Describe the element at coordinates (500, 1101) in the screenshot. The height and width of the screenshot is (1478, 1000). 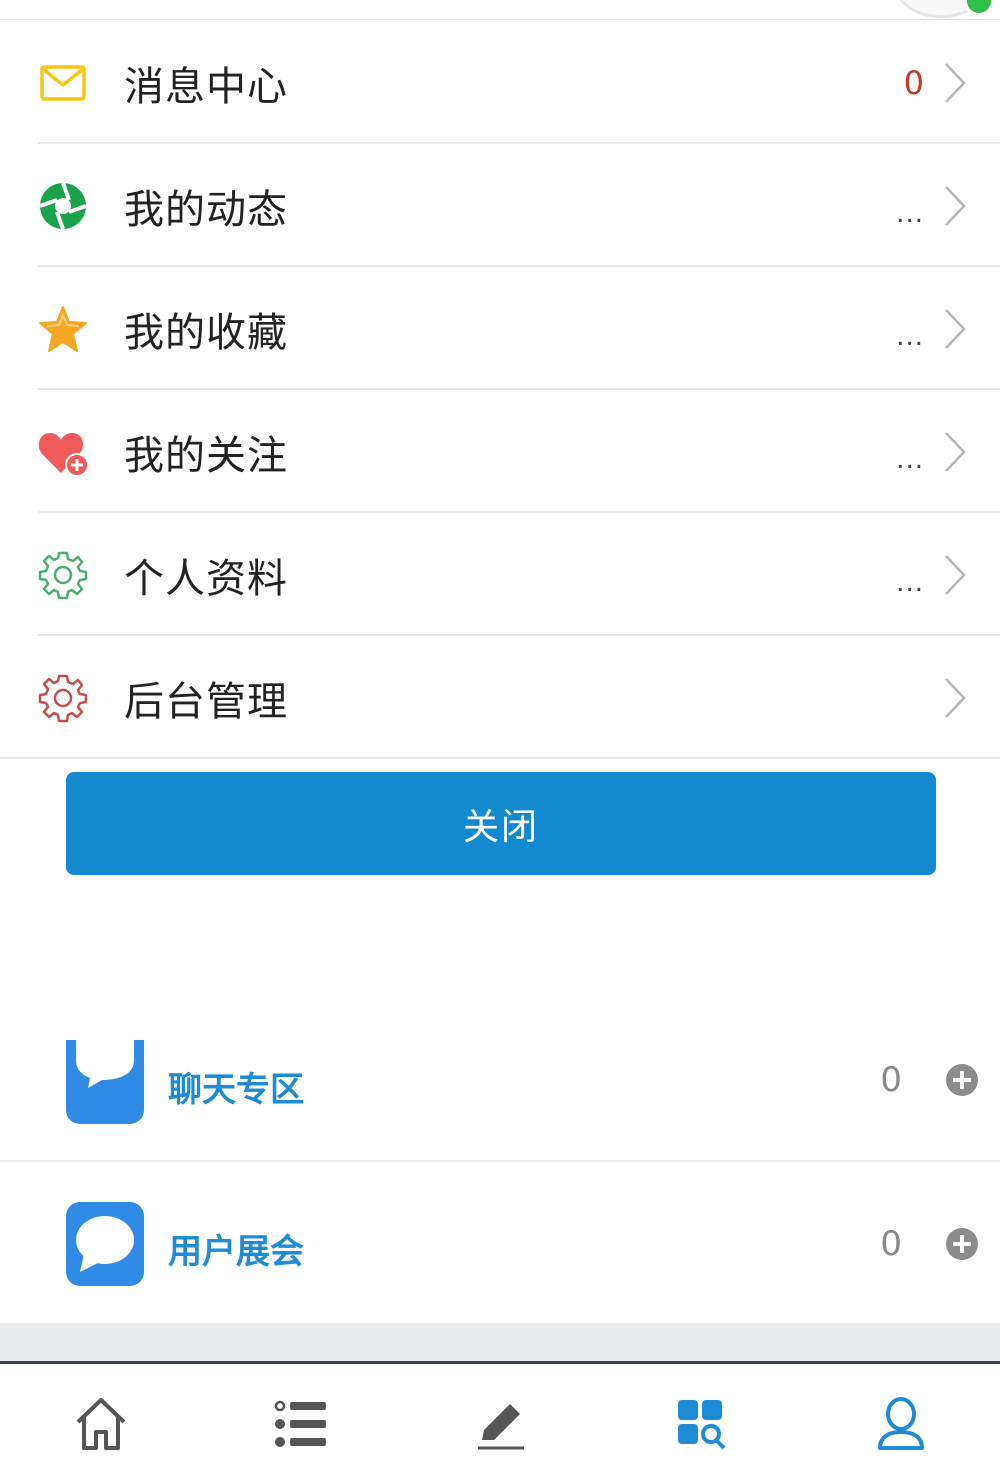
I see `forum-item: 聊天专区 0` at that location.